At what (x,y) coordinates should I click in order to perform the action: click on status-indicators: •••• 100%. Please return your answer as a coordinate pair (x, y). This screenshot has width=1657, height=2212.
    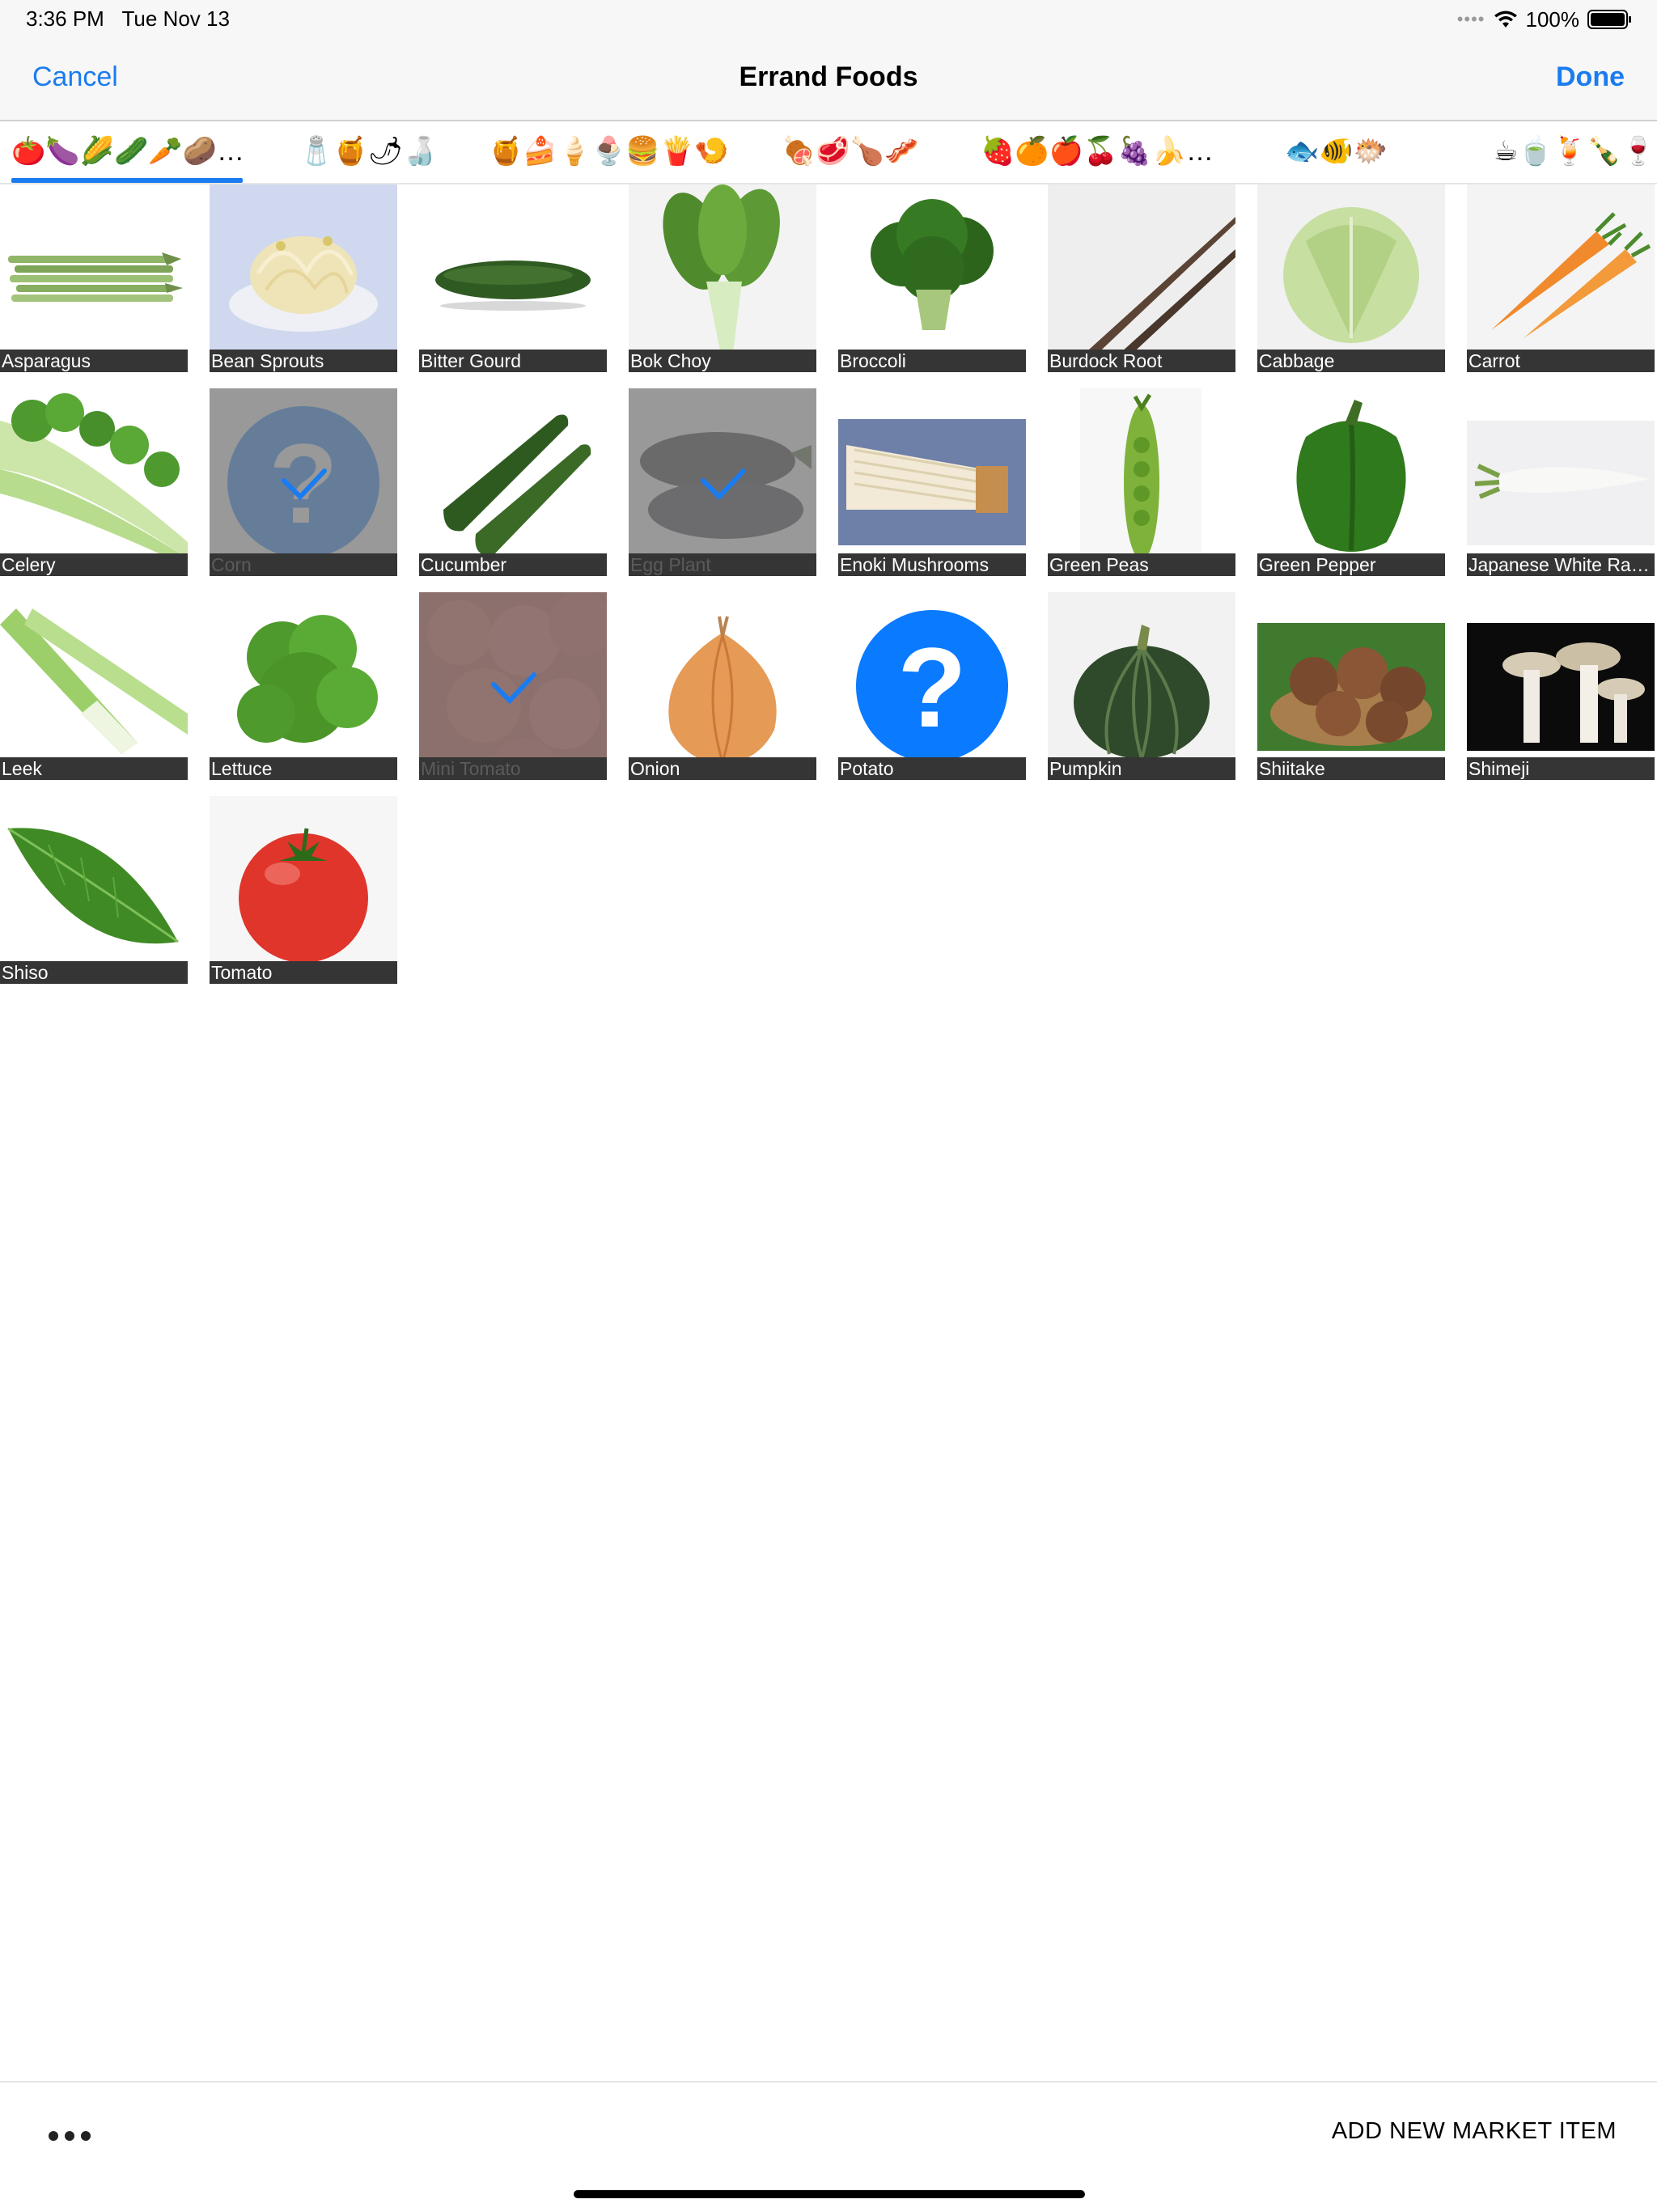
    Looking at the image, I should click on (1545, 19).